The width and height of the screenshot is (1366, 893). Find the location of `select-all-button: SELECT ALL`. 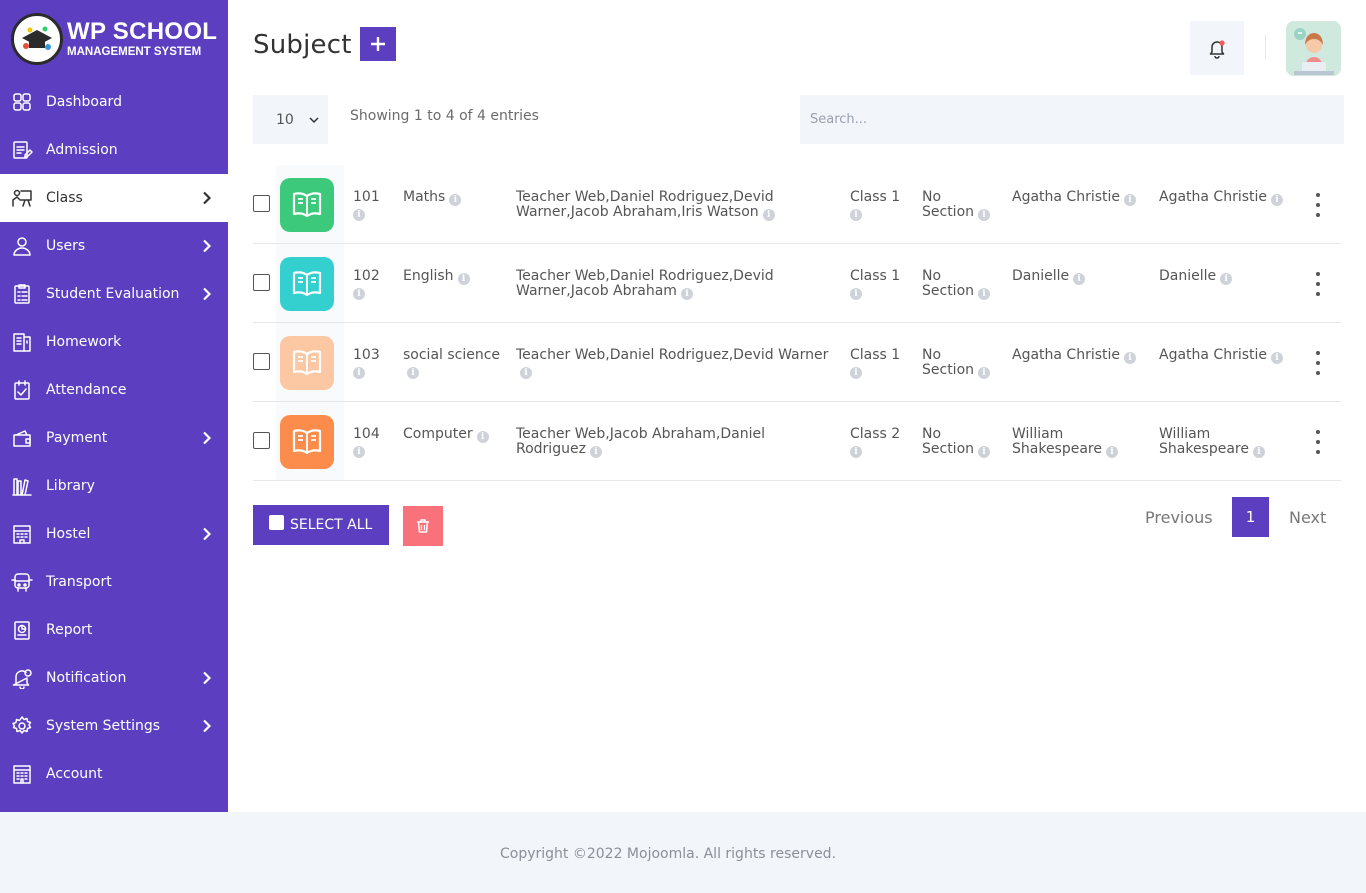

select-all-button: SELECT ALL is located at coordinates (321, 525).